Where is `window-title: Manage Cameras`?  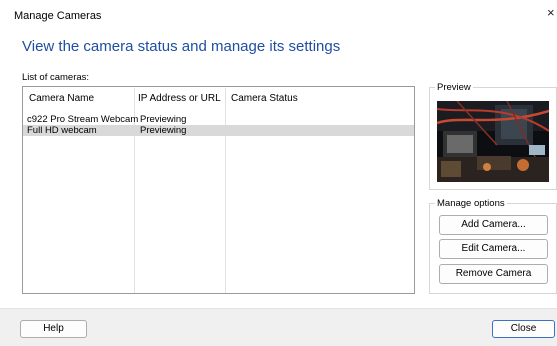 window-title: Manage Cameras is located at coordinates (58, 16).